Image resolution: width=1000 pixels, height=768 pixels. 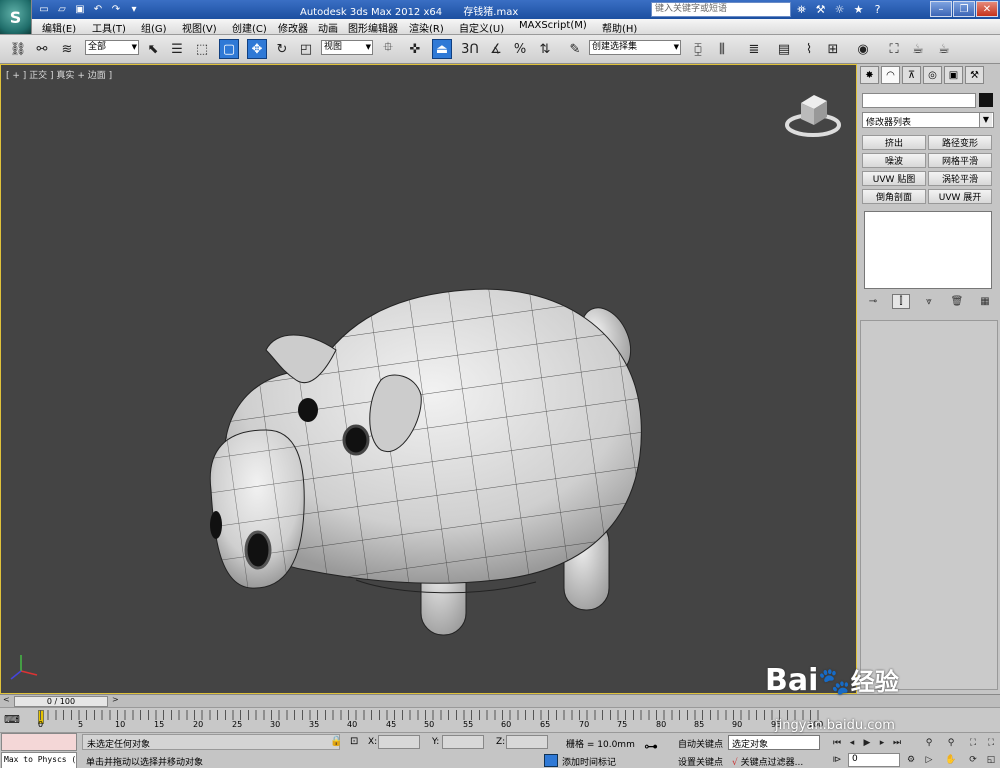 What do you see at coordinates (6, 699) in the screenshot?
I see `prev-frame-icon: <` at bounding box center [6, 699].